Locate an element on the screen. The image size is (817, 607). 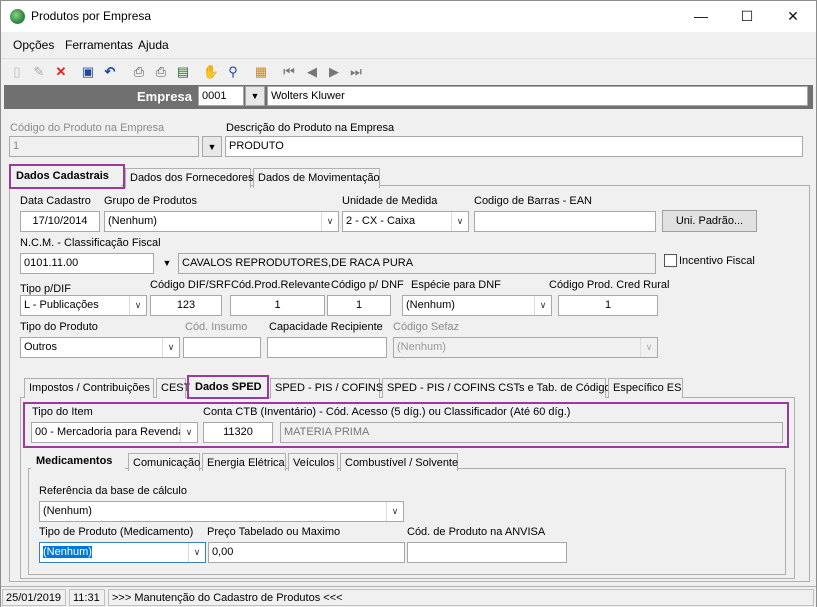
insumo-label: Cód. Insumo is located at coordinates (216, 327).